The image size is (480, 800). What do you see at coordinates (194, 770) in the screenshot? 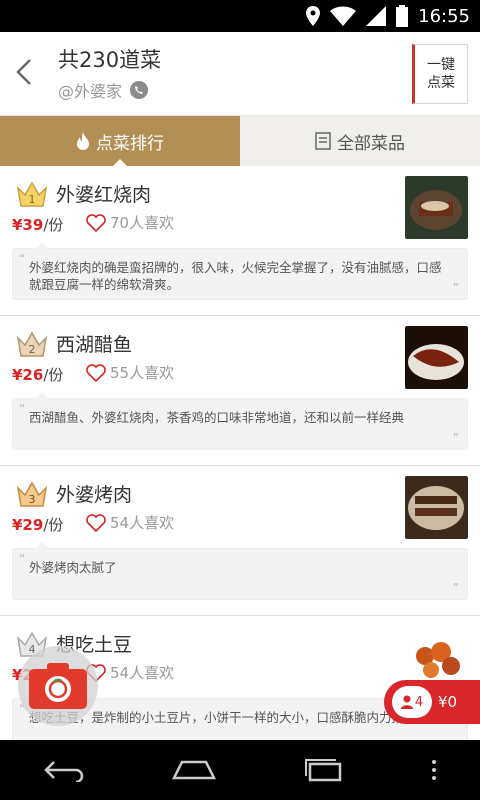
I see `home-nav-icon` at bounding box center [194, 770].